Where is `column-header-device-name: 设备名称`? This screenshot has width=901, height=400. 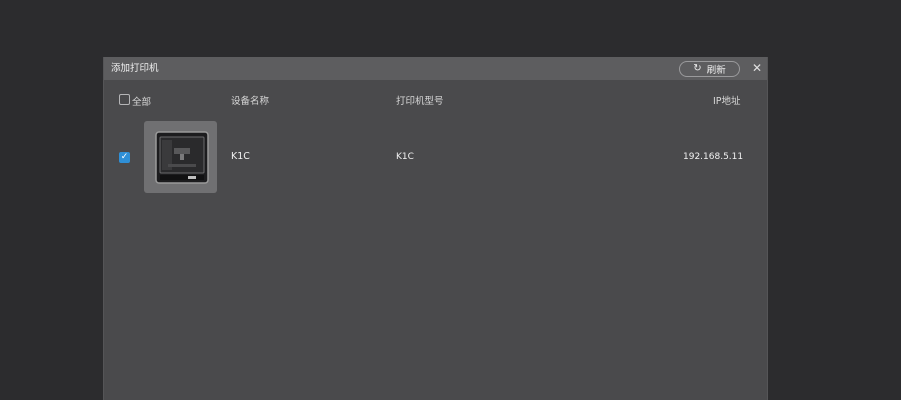
column-header-device-name: 设备名称 is located at coordinates (250, 101).